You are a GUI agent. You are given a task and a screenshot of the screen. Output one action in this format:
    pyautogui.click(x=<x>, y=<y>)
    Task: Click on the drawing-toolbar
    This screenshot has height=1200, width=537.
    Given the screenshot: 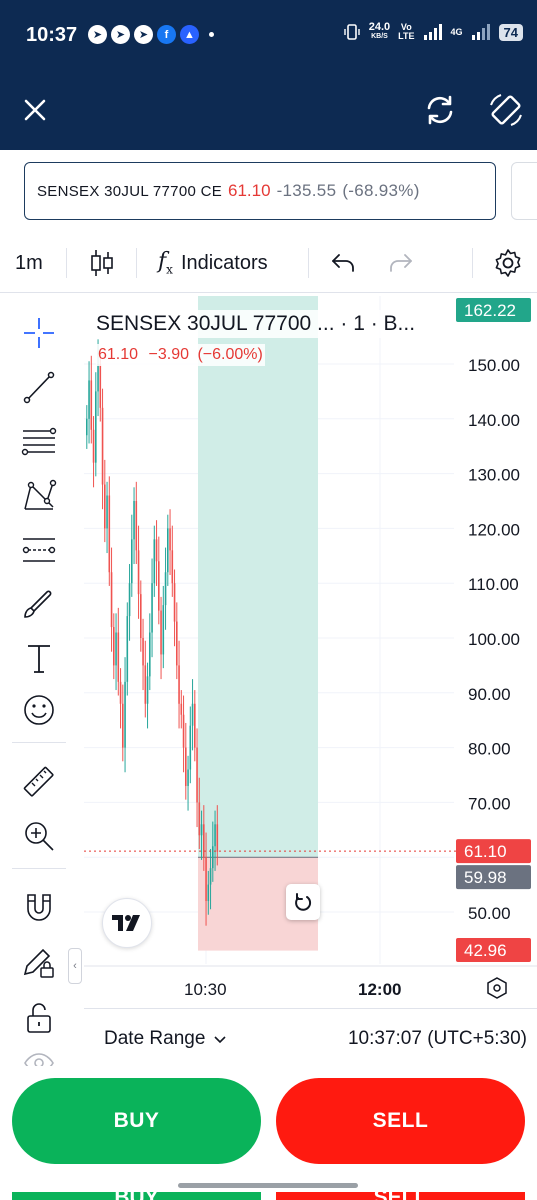 What is the action you would take?
    pyautogui.click(x=39, y=681)
    